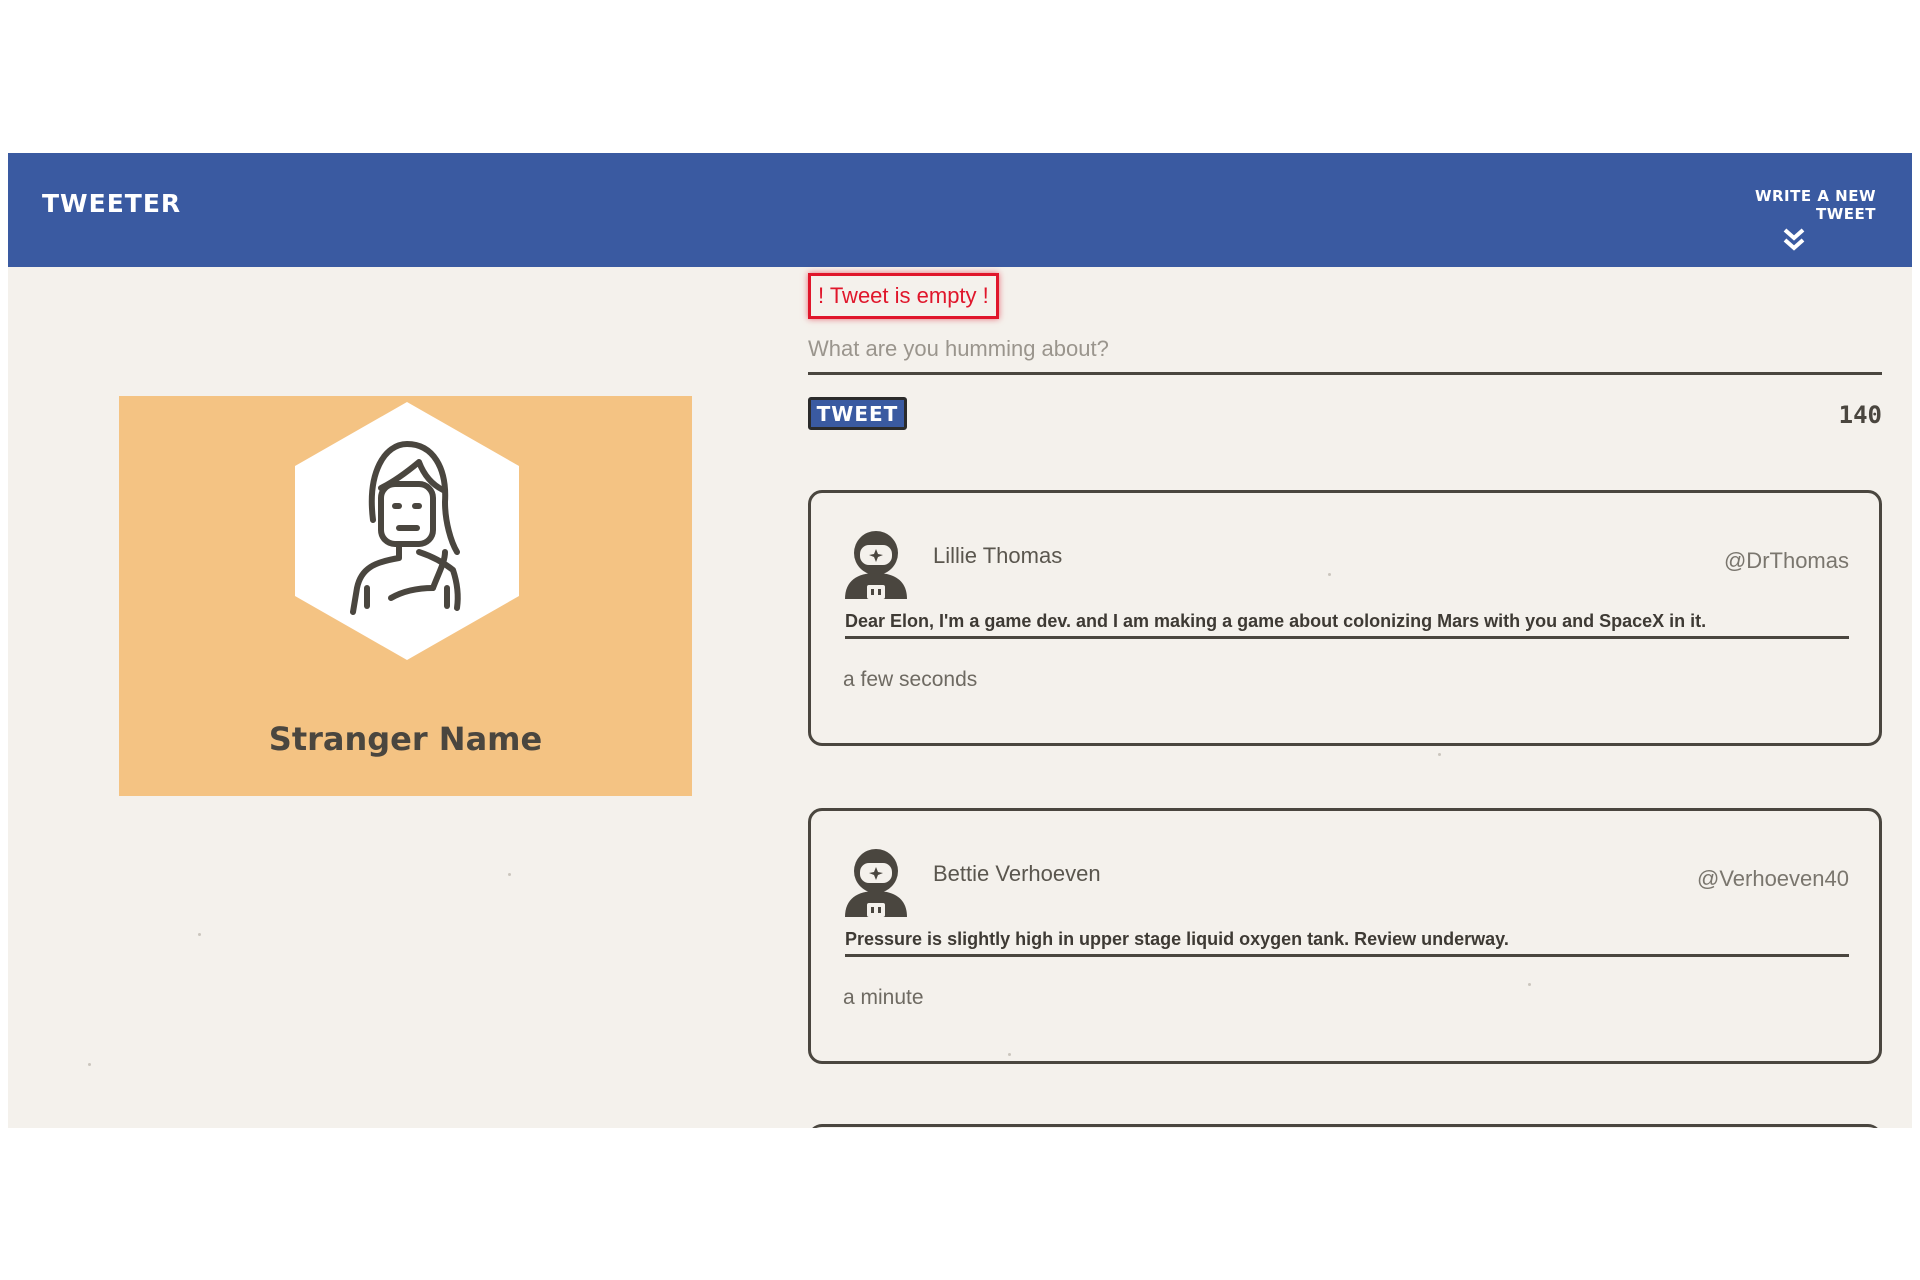  Describe the element at coordinates (1794, 239) in the screenshot. I see `double-chevron-down-icon` at that location.